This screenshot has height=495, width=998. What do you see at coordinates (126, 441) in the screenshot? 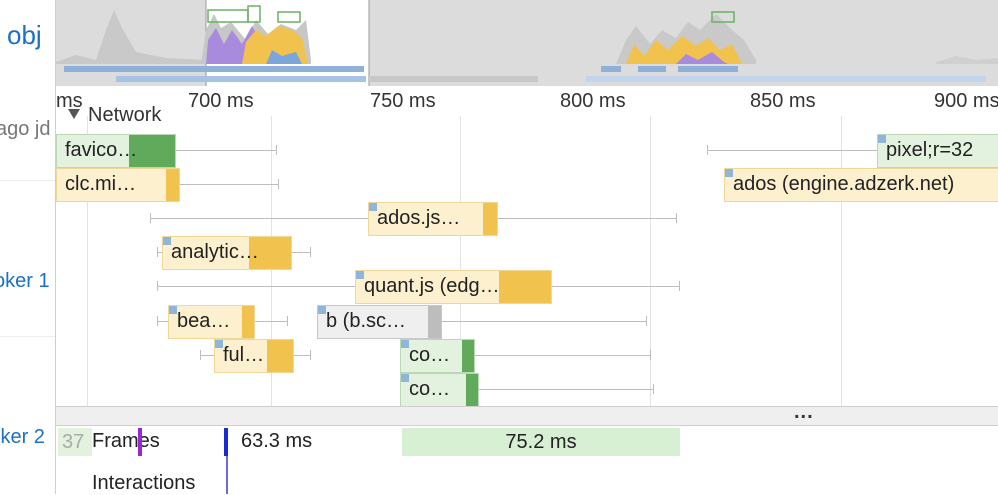
I see `frames-title: Frames` at bounding box center [126, 441].